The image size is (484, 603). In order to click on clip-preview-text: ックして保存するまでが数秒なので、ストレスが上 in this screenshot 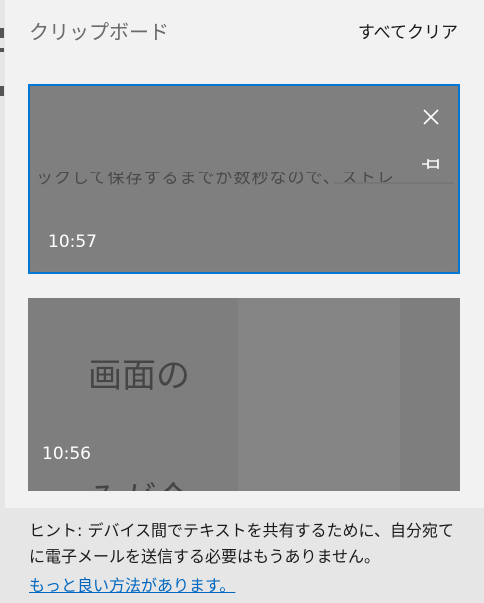, I will do `click(215, 180)`.